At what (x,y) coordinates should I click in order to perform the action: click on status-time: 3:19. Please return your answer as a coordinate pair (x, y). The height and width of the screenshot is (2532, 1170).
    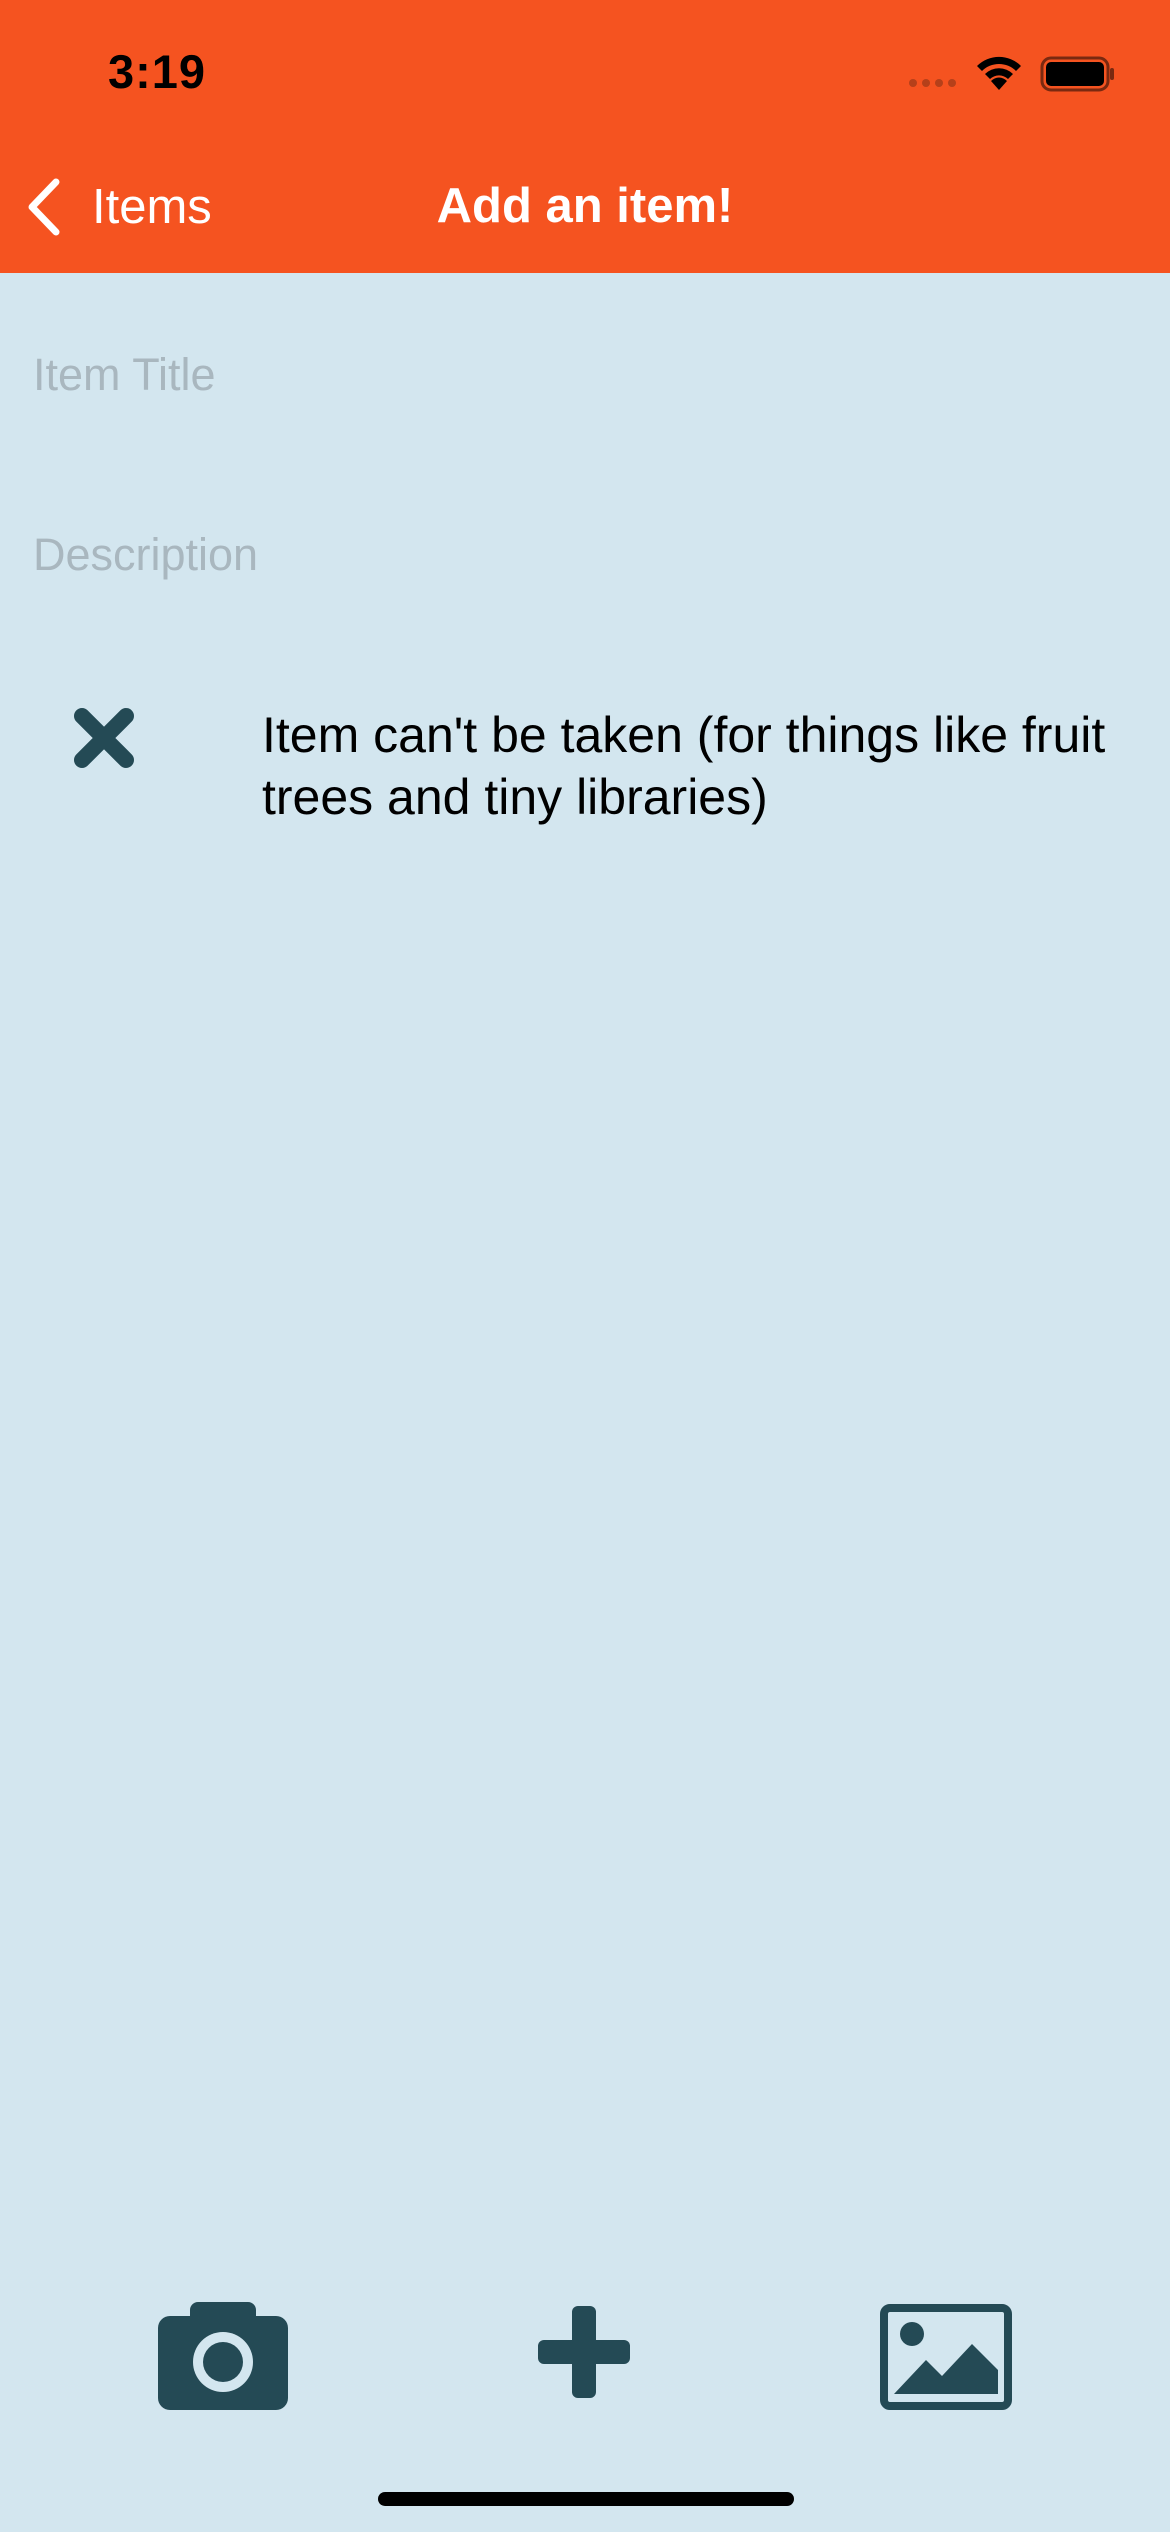
    Looking at the image, I should click on (157, 71).